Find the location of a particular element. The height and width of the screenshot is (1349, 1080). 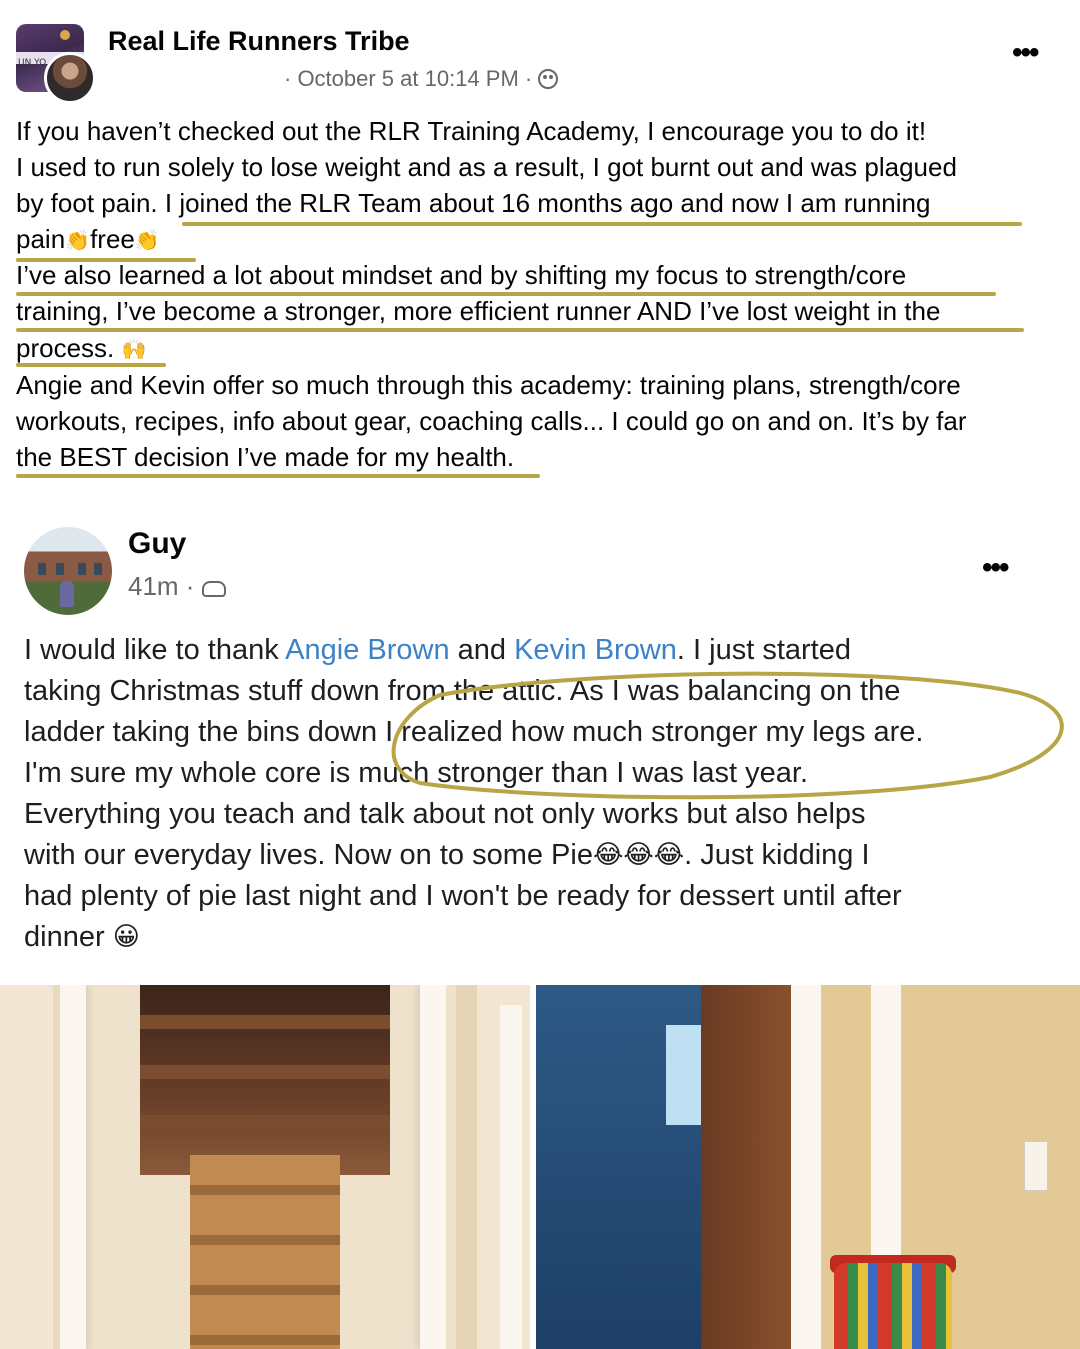

text-segment: pain is located at coordinates (41, 239).